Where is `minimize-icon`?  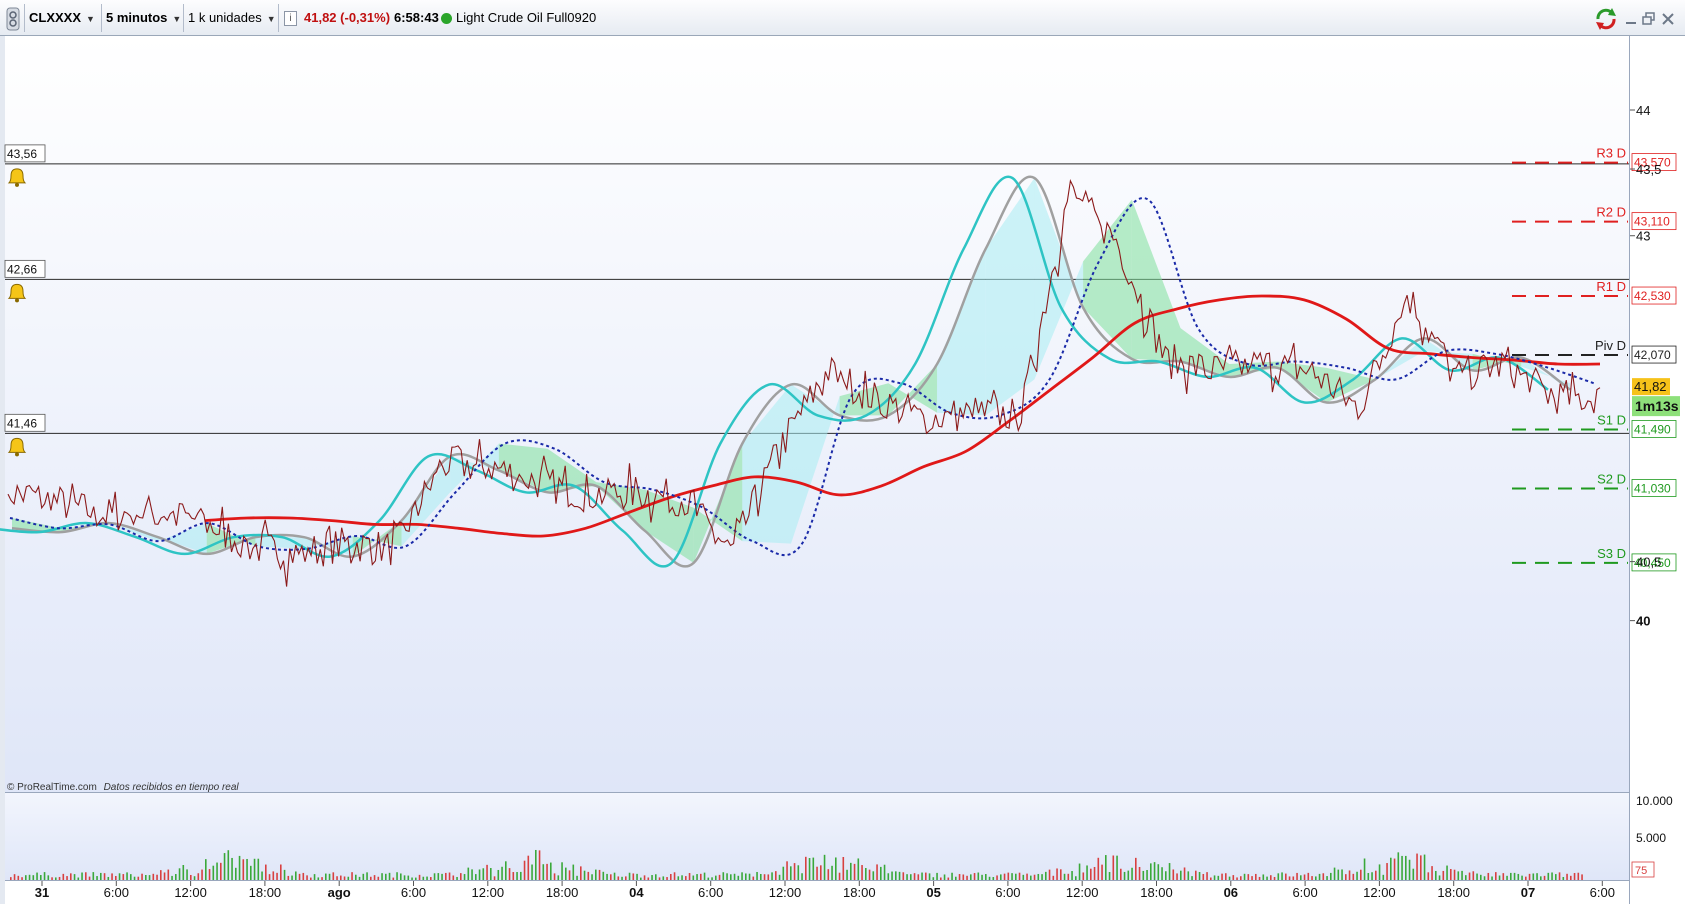
minimize-icon is located at coordinates (1631, 18).